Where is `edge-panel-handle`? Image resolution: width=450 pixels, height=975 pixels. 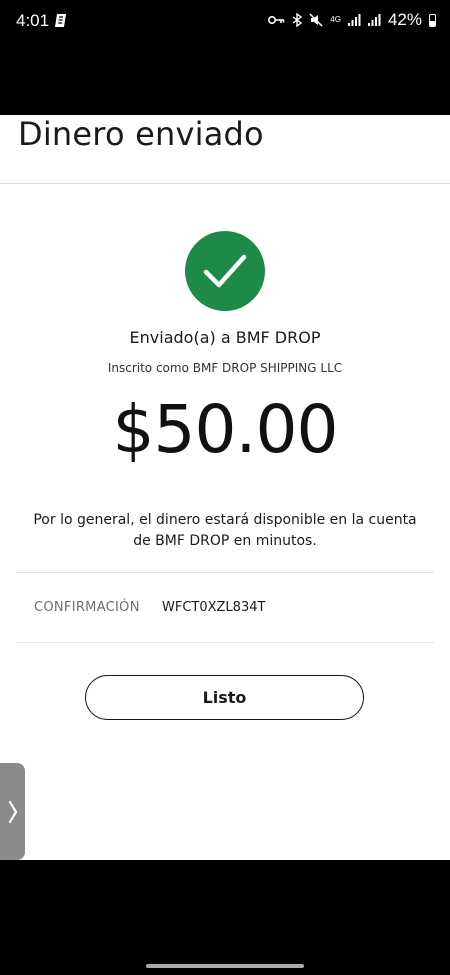 edge-panel-handle is located at coordinates (12, 811).